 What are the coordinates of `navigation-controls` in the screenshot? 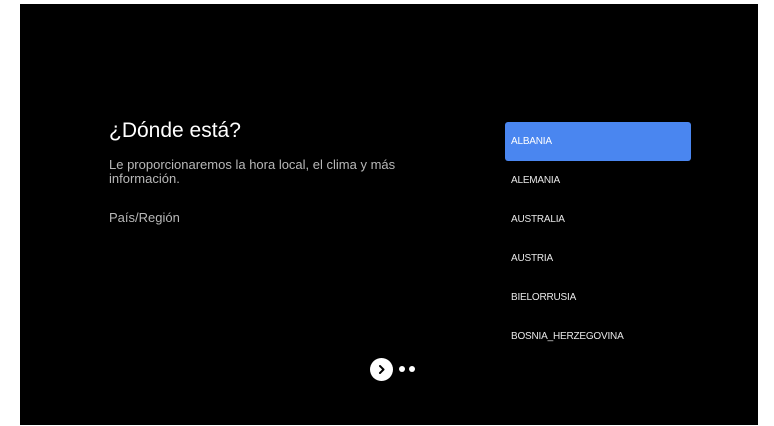 It's located at (392, 369).